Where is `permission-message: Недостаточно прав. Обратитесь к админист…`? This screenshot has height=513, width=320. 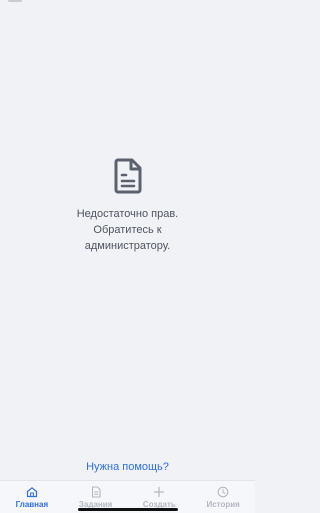 permission-message: Недостаточно прав. Обратитесь к админист… is located at coordinates (127, 230).